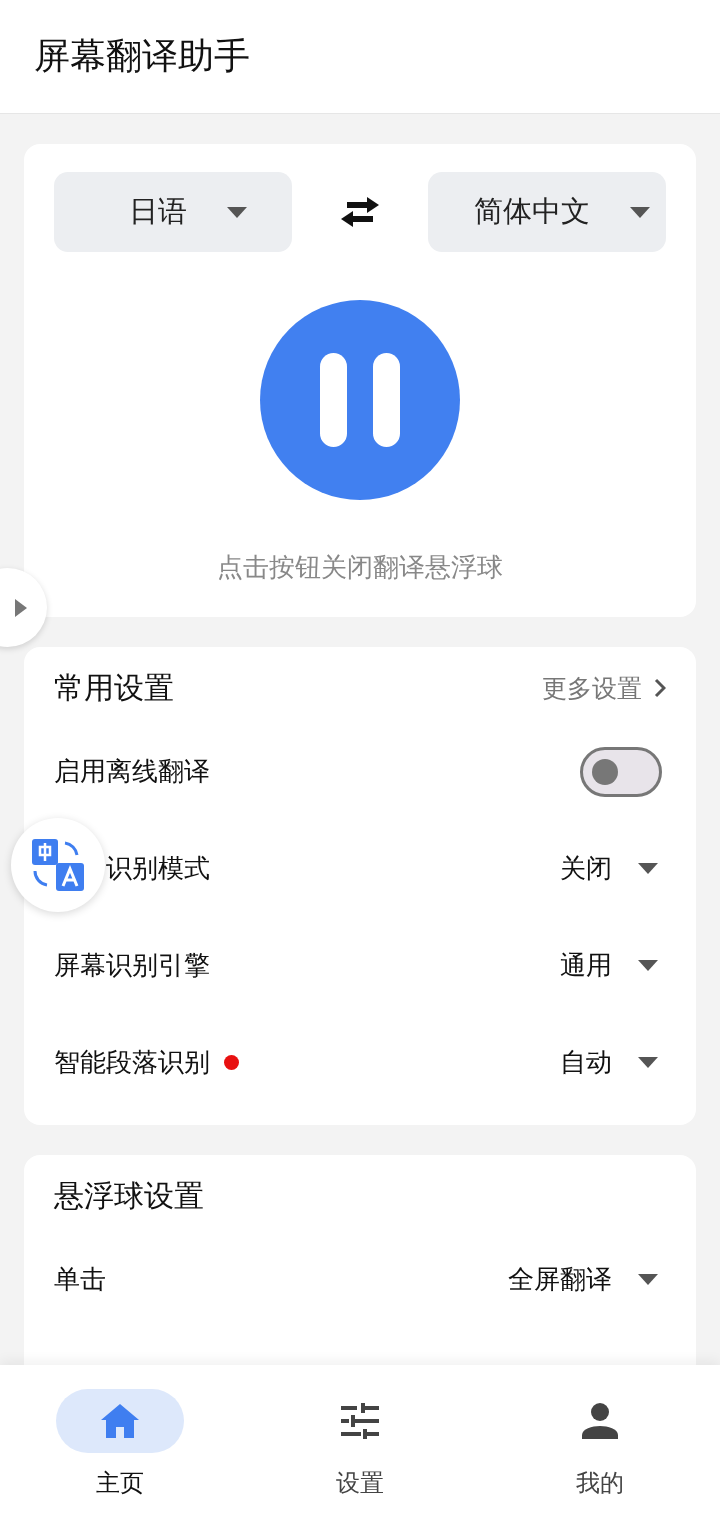 The image size is (720, 1525). Describe the element at coordinates (132, 1062) in the screenshot. I see `setting-label: 智能段落识别` at that location.